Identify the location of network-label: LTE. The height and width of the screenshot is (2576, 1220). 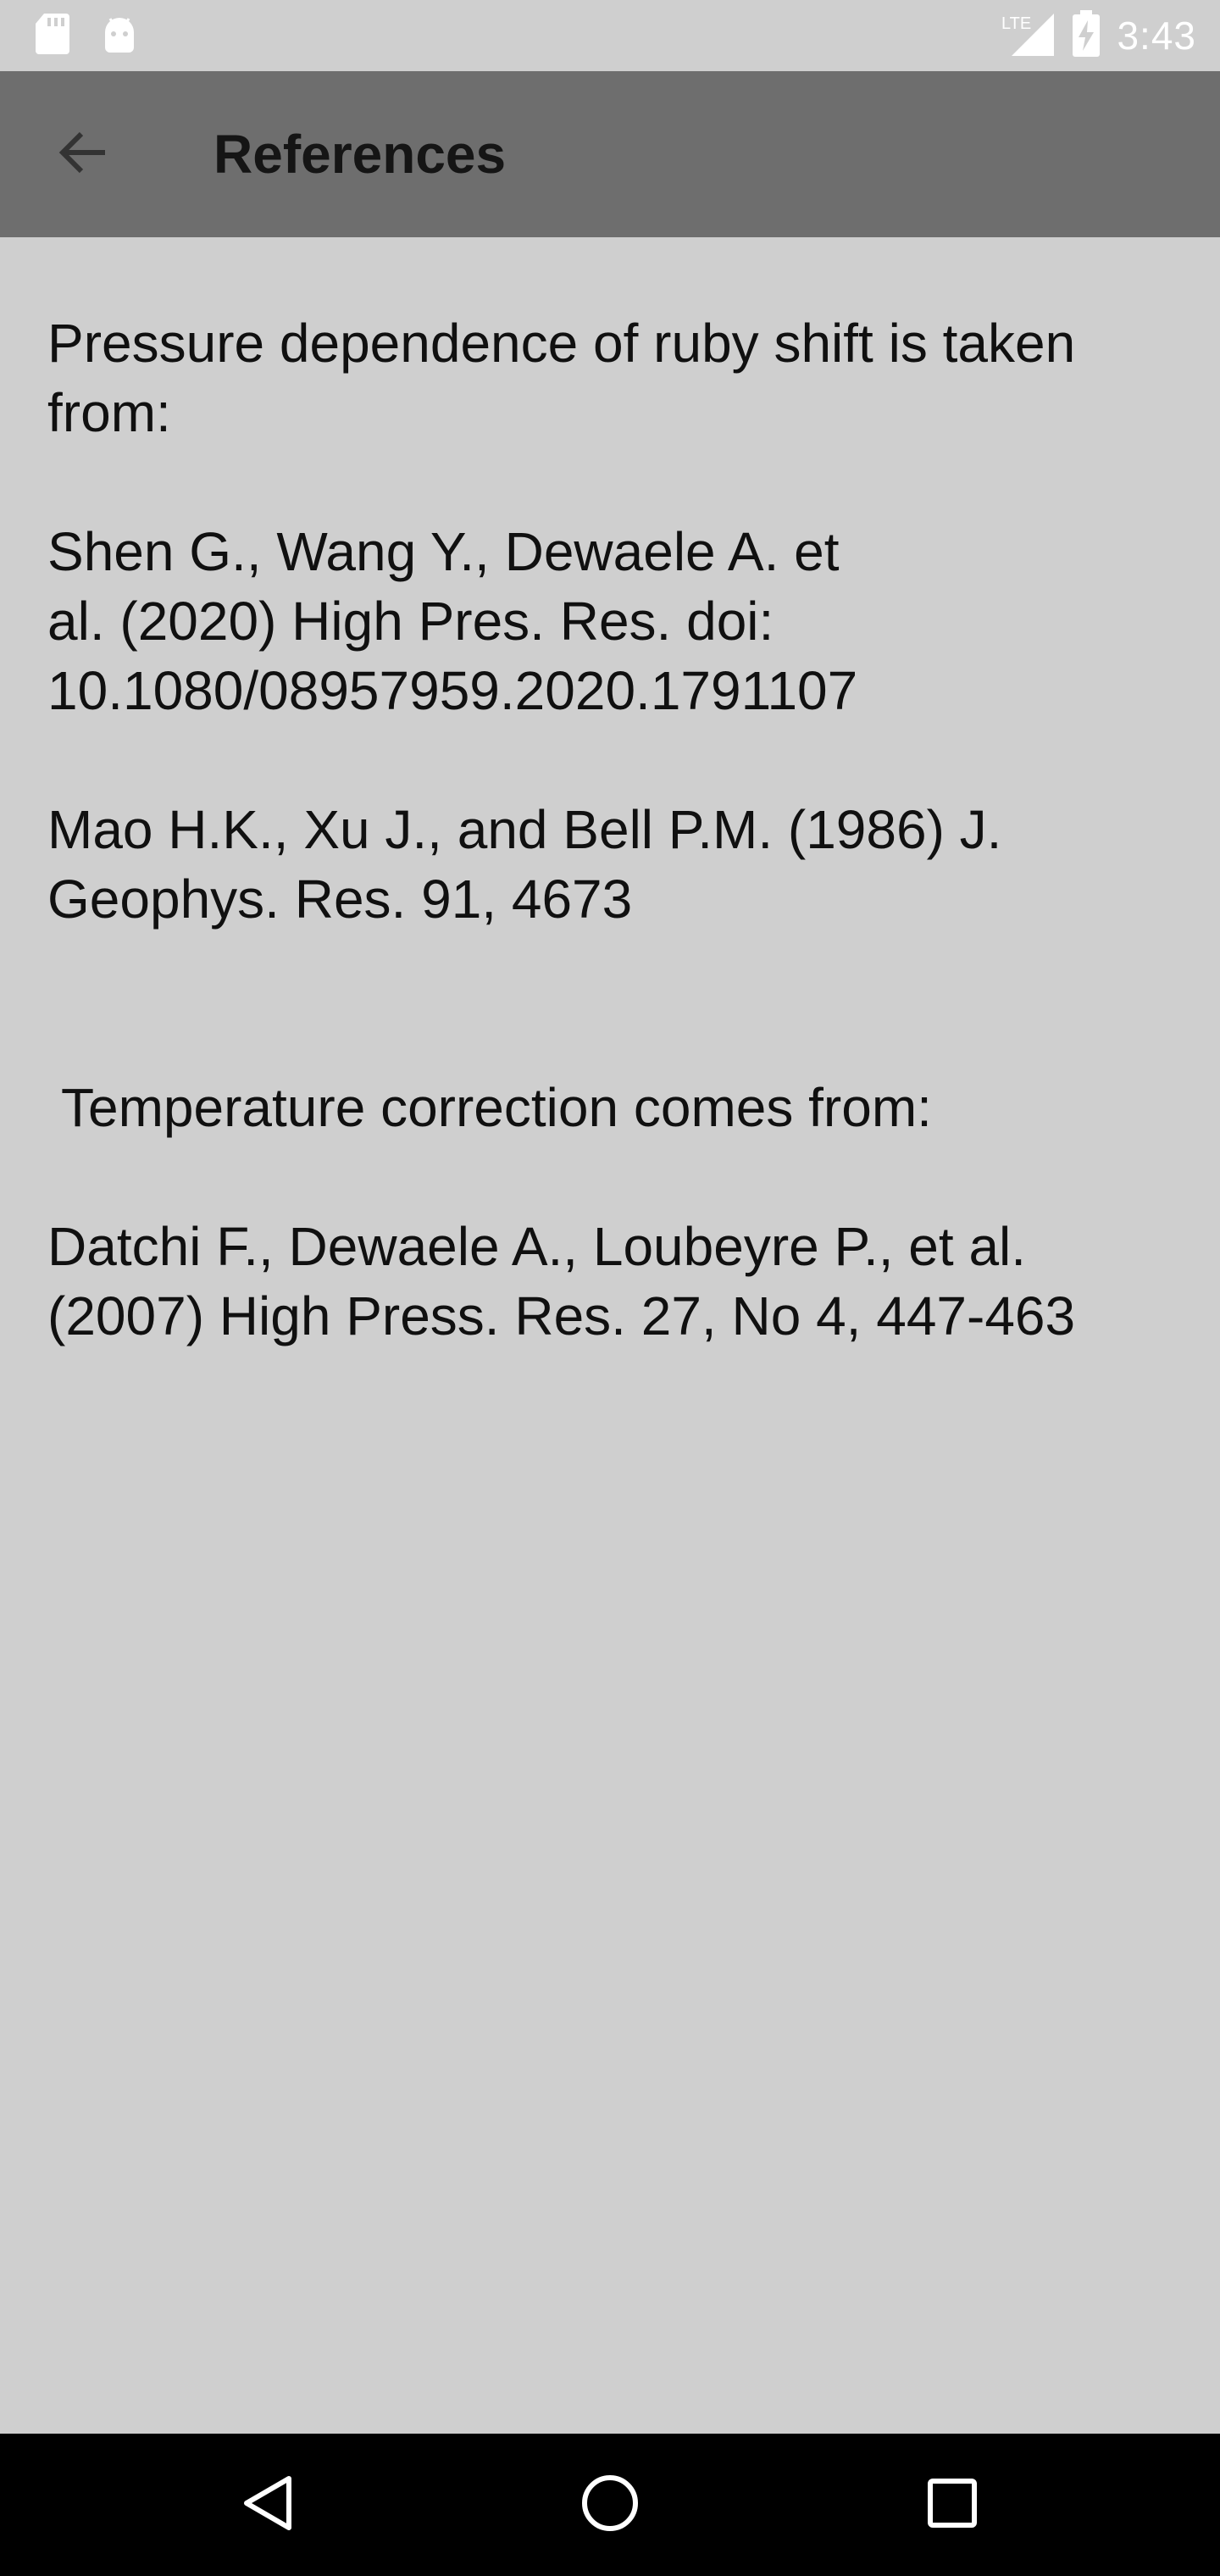
(1016, 23).